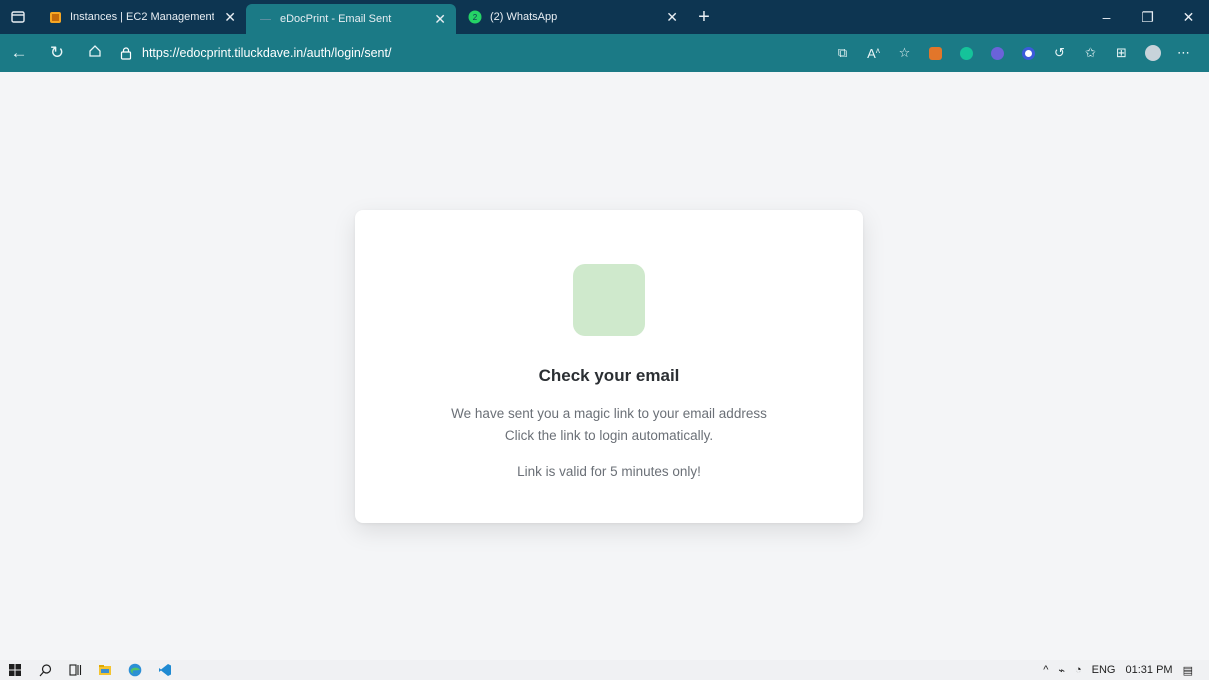 This screenshot has width=1209, height=680. What do you see at coordinates (265, 19) in the screenshot?
I see `page-favicon-icon` at bounding box center [265, 19].